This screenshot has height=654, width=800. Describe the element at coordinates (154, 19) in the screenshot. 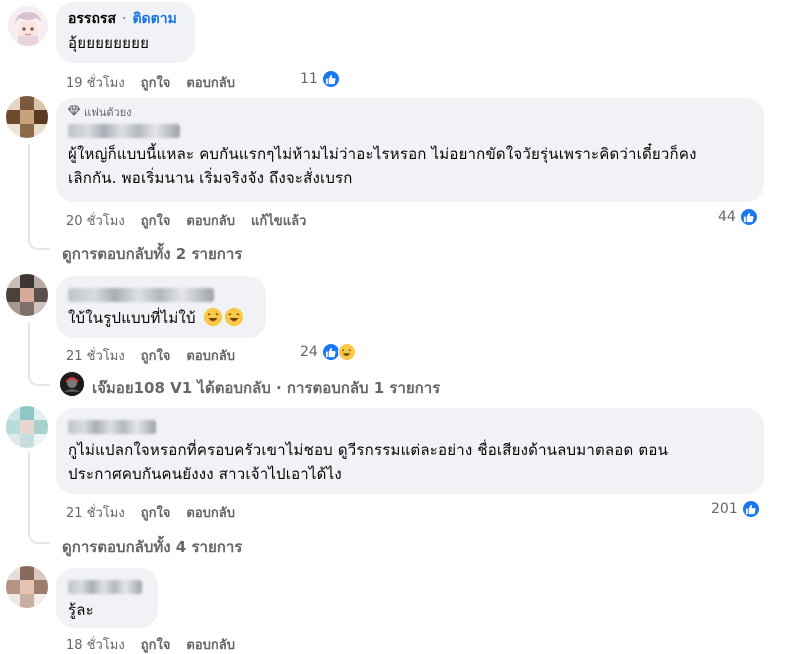

I see `follow-button: ติดตาม` at that location.